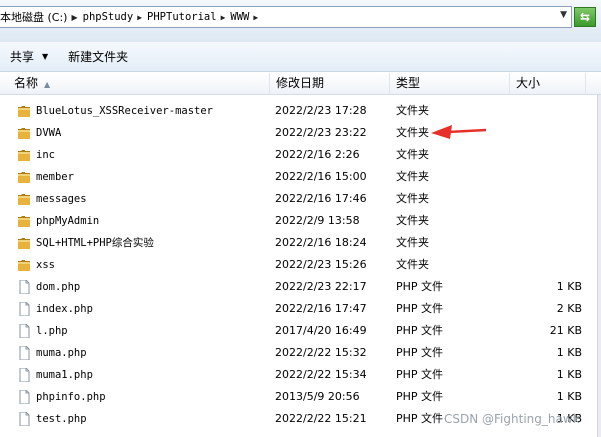  What do you see at coordinates (98, 57) in the screenshot?
I see `new-folder-button: 新建文件夹` at bounding box center [98, 57].